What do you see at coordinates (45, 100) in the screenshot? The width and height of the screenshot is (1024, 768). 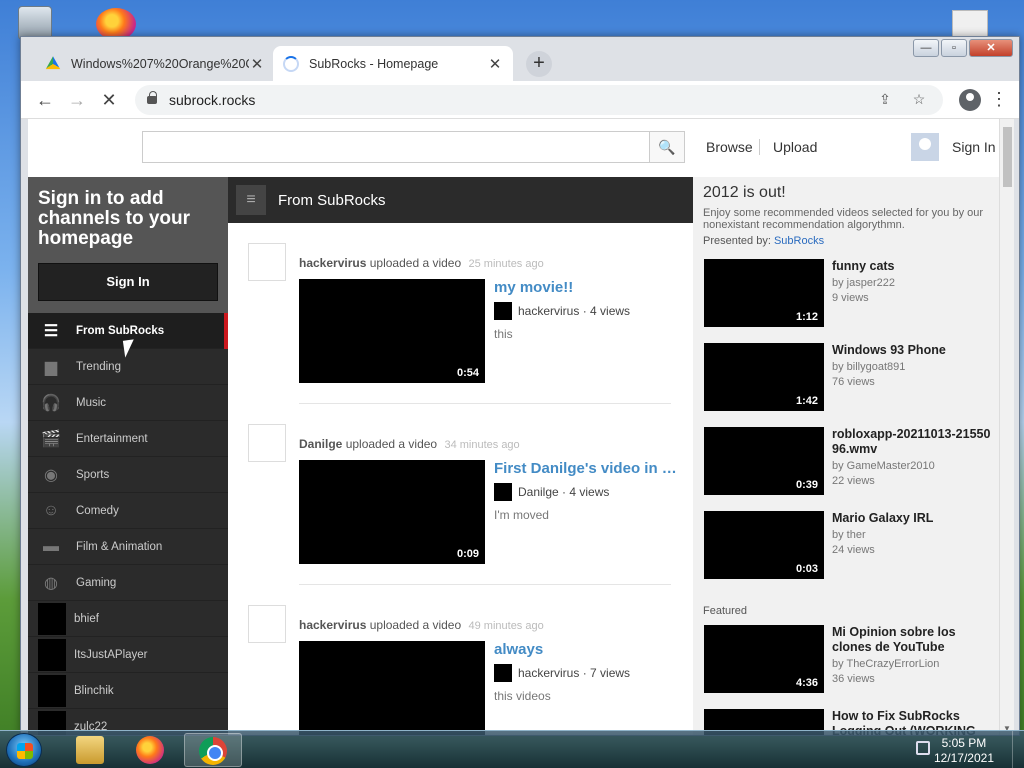 I see `back-button: ←` at bounding box center [45, 100].